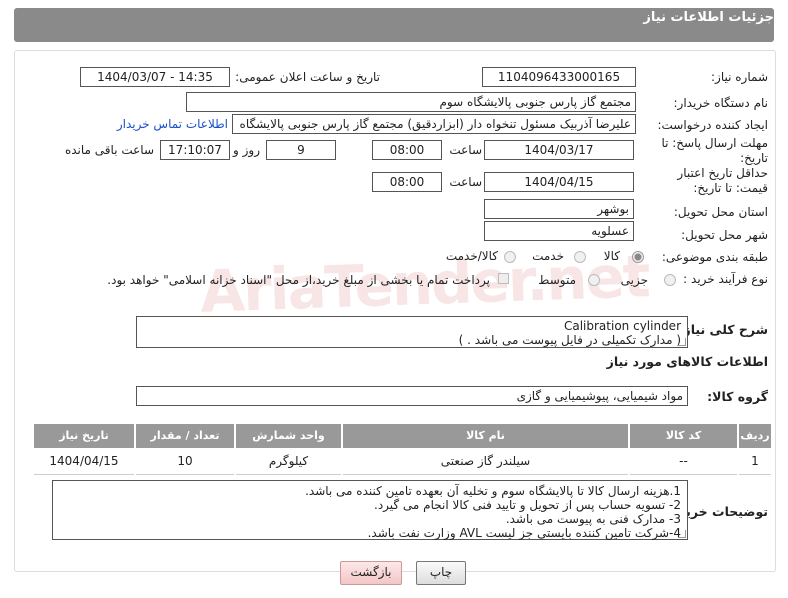 The image size is (788, 598). Describe the element at coordinates (407, 150) in the screenshot. I see `response-time-field: 08:00` at that location.